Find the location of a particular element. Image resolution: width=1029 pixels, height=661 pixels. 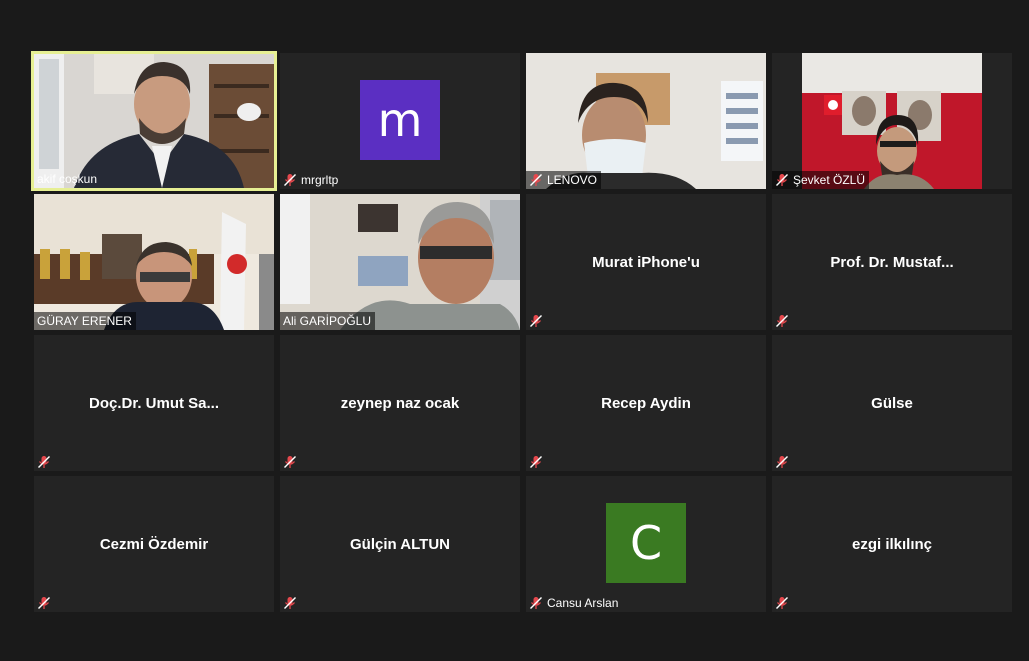

participant-name: GÜRAY ERENER is located at coordinates (84, 321).